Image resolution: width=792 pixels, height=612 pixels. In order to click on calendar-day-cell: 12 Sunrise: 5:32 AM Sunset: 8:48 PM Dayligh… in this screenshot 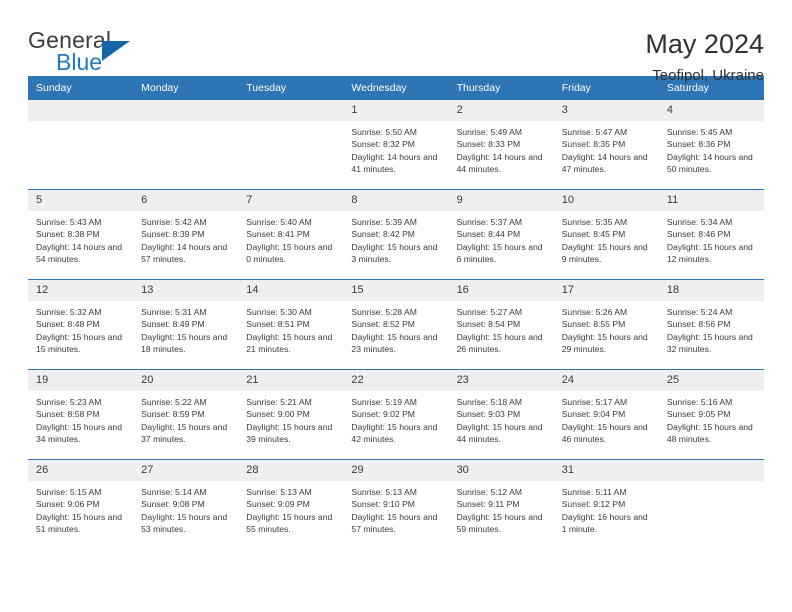, I will do `click(81, 324)`.